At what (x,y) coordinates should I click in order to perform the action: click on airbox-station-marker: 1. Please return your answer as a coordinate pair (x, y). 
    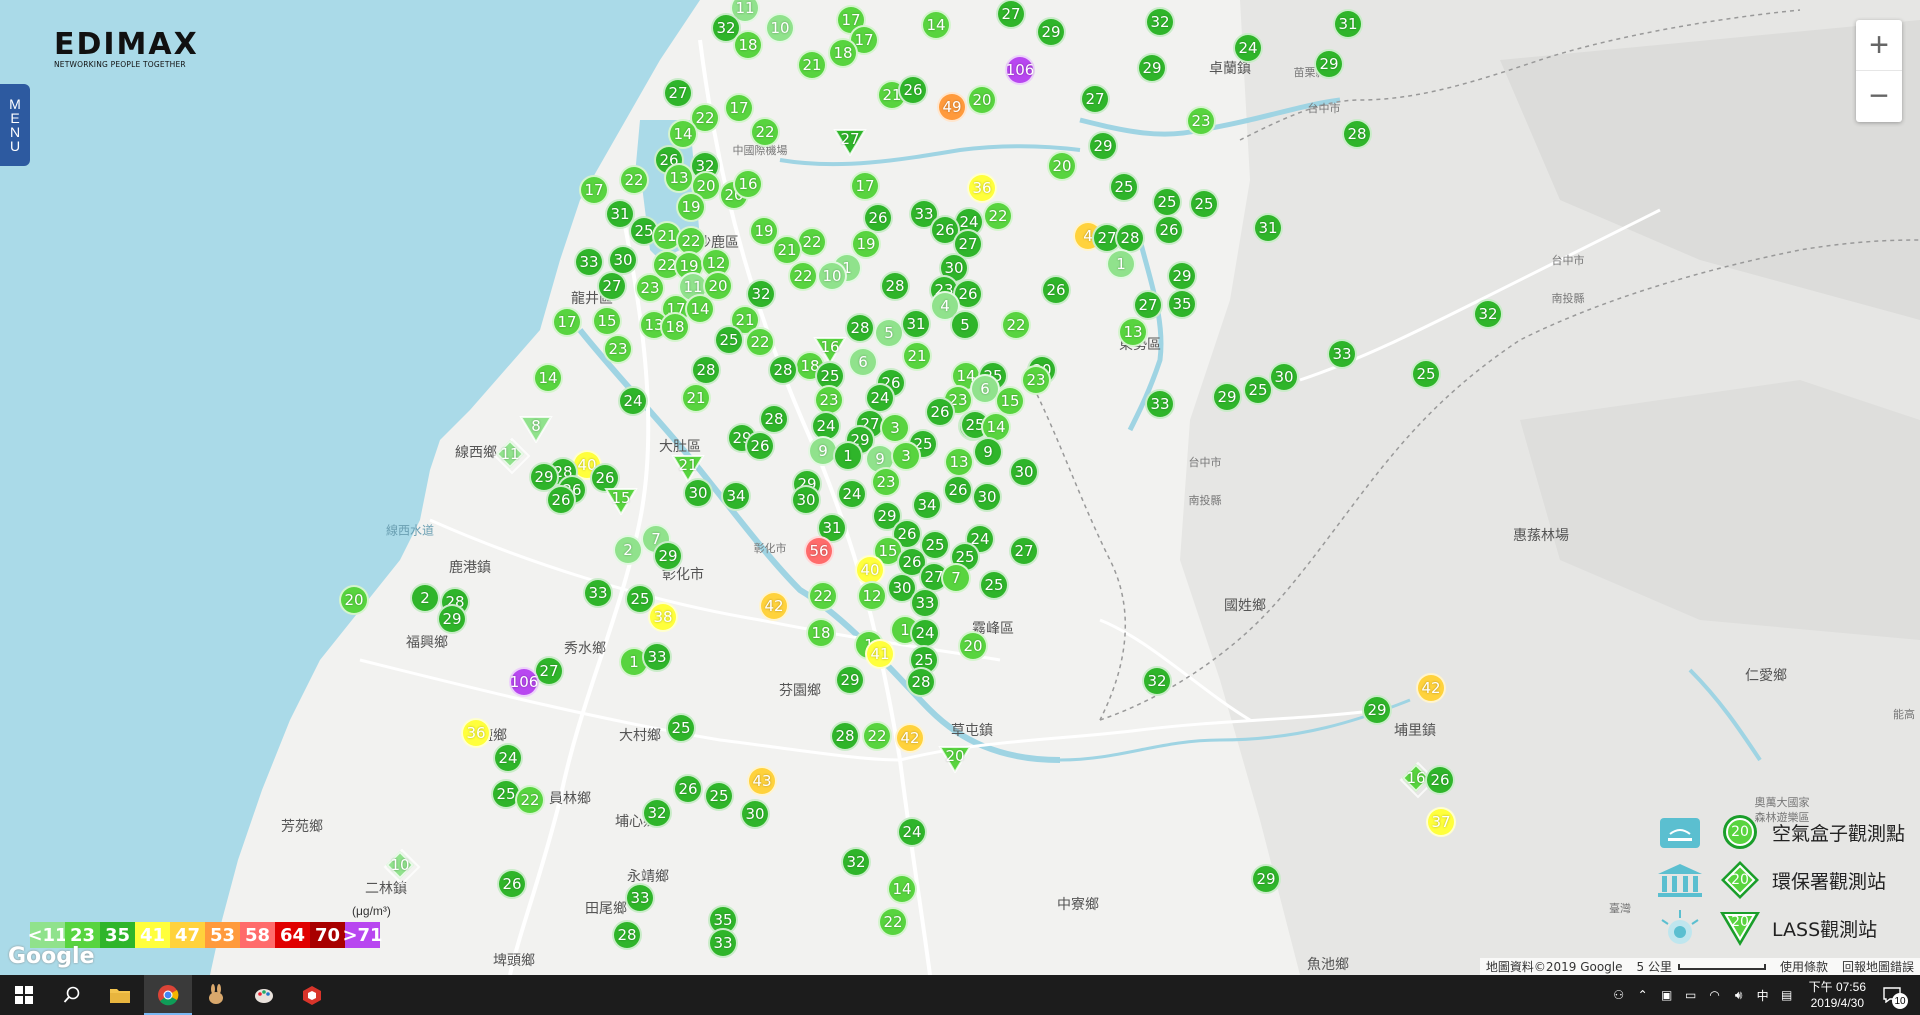
    Looking at the image, I should click on (848, 456).